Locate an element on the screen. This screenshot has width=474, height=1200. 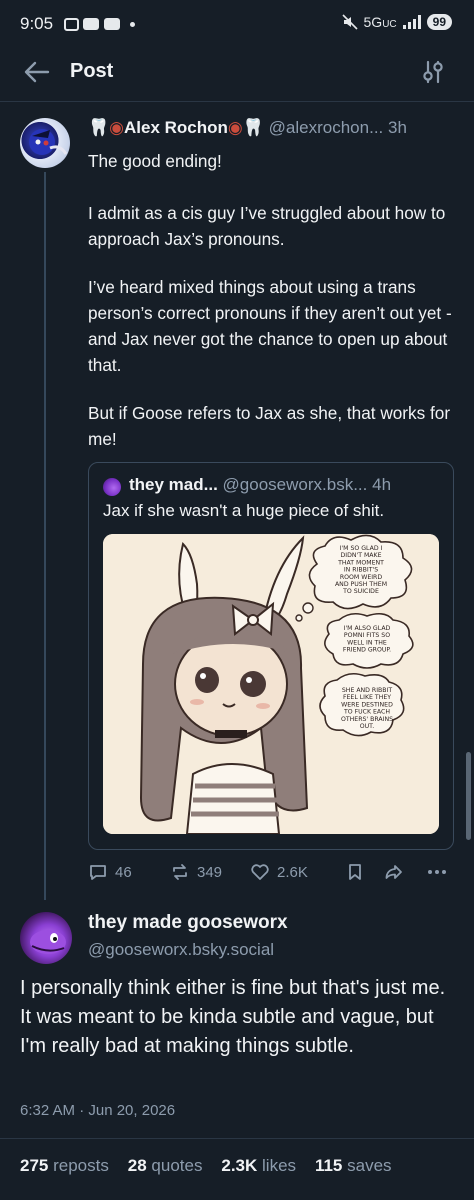
post-author-name: Alex Rochon is located at coordinates (176, 127).